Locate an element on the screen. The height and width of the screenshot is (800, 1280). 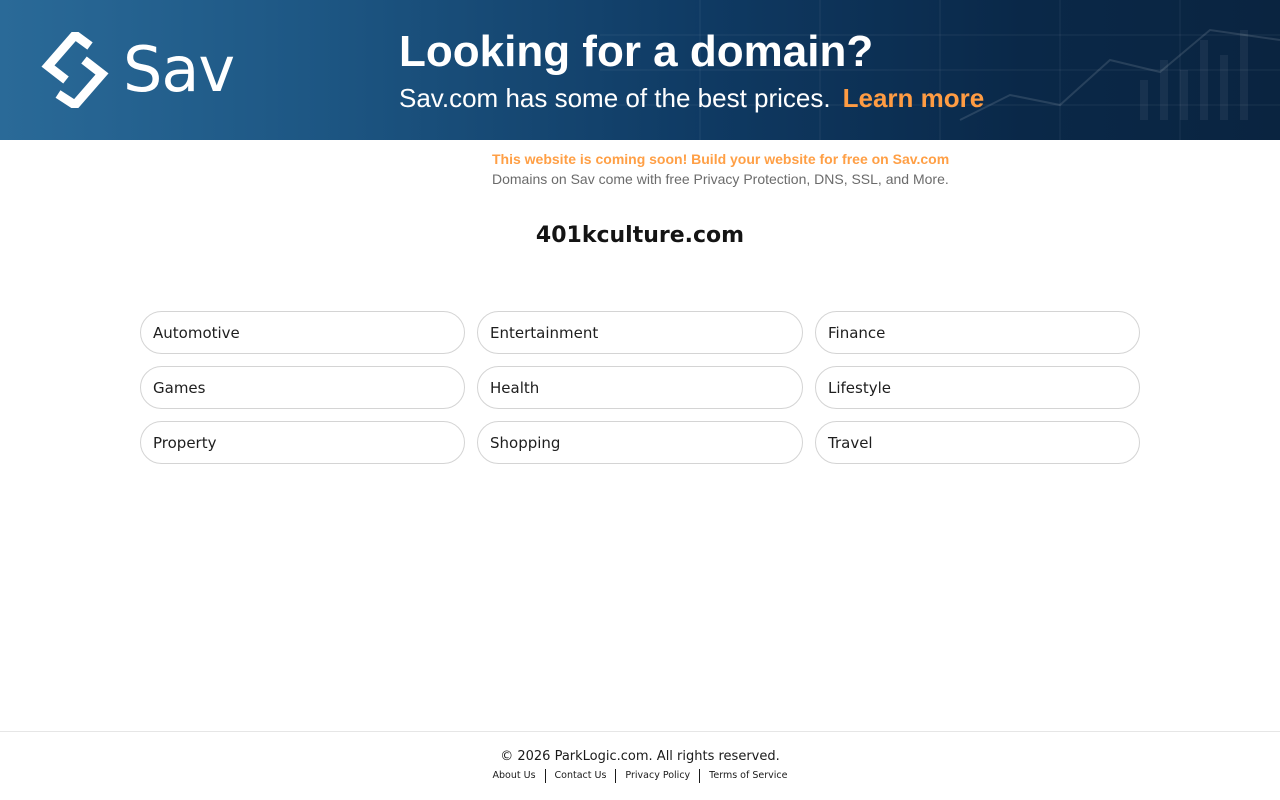
sav-logo-text: Sav is located at coordinates (179, 69).